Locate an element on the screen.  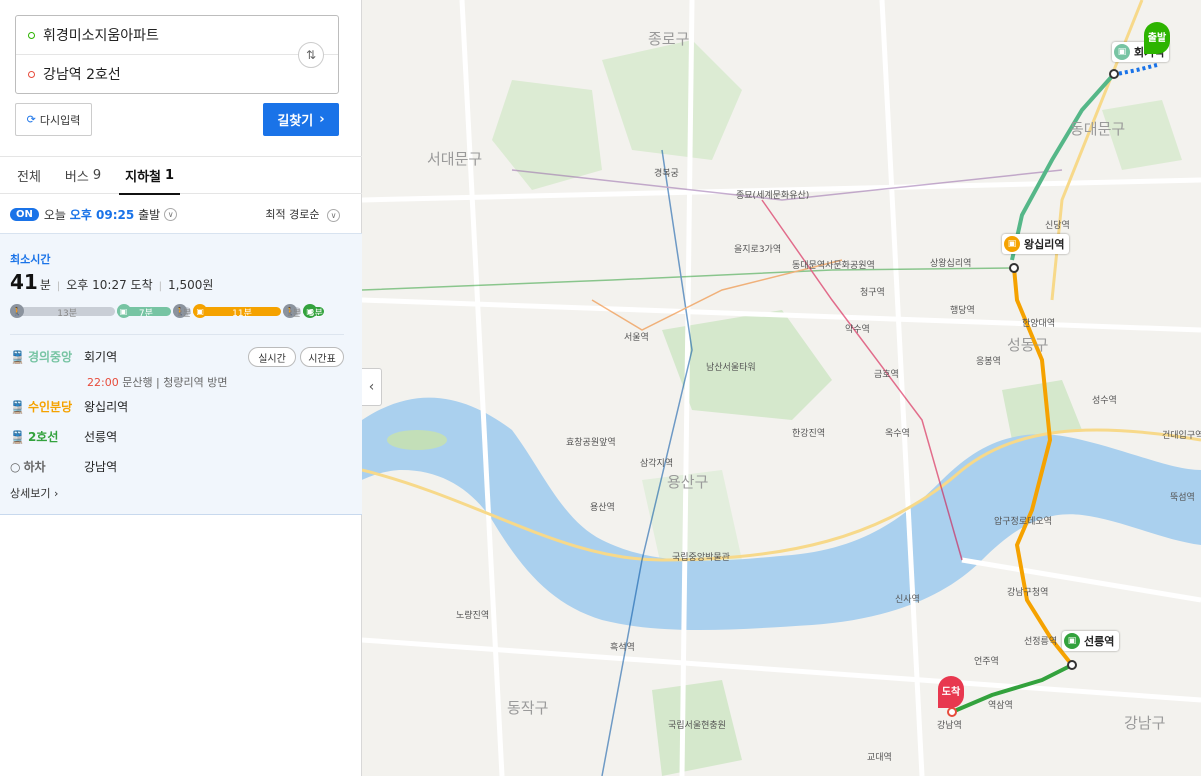
search-route-button: 길찾기 › is located at coordinates (301, 119).